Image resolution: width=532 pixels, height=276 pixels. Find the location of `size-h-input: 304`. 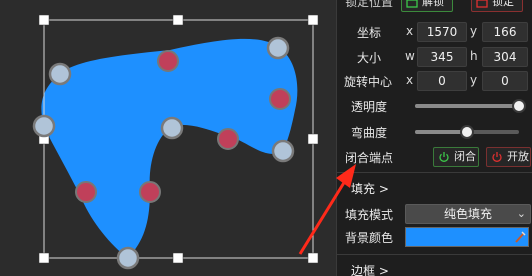

size-h-input: 304 is located at coordinates (505, 57).